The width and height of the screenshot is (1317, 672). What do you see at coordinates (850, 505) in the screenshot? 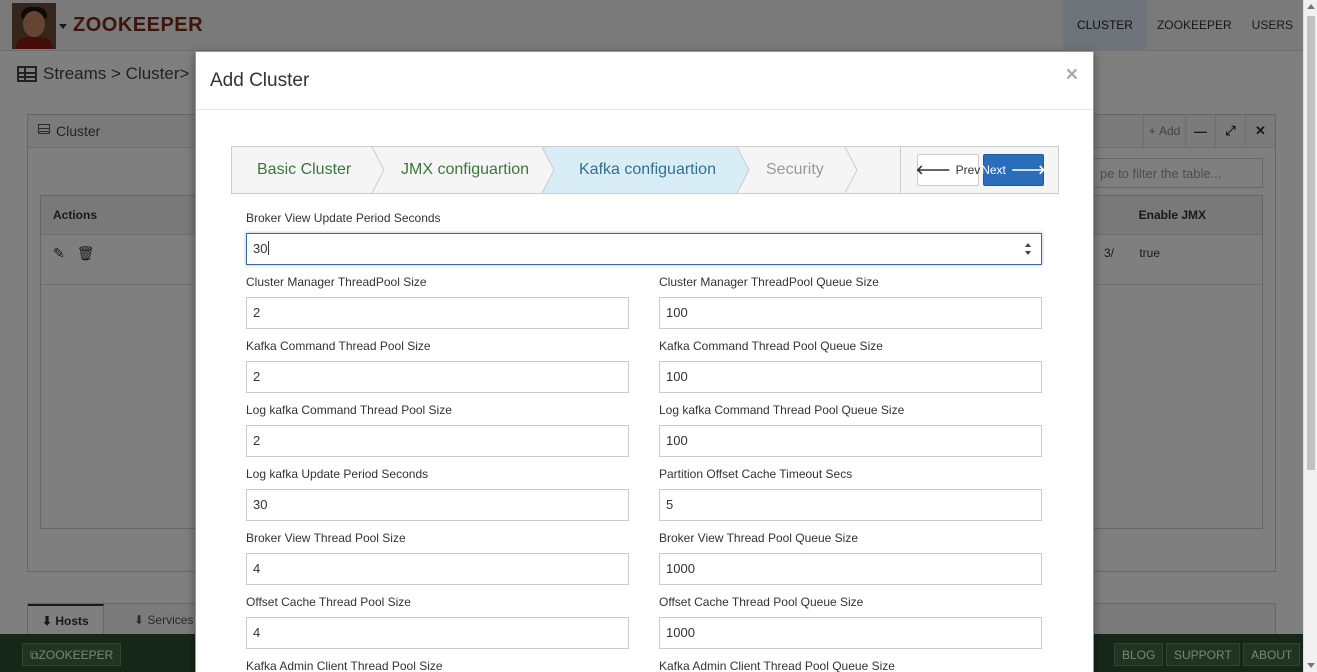
I see `poc-timeout-input: 5` at bounding box center [850, 505].